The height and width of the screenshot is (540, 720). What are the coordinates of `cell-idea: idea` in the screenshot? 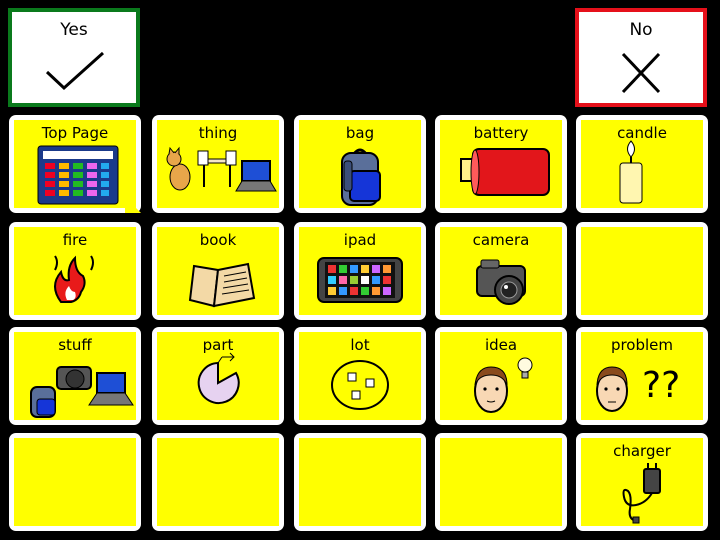 It's located at (501, 376).